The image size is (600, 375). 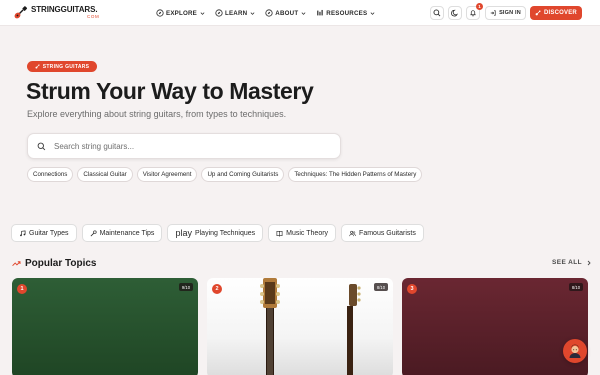 What do you see at coordinates (105, 174) in the screenshot?
I see `chip-classical-guitar: Classical Guitar` at bounding box center [105, 174].